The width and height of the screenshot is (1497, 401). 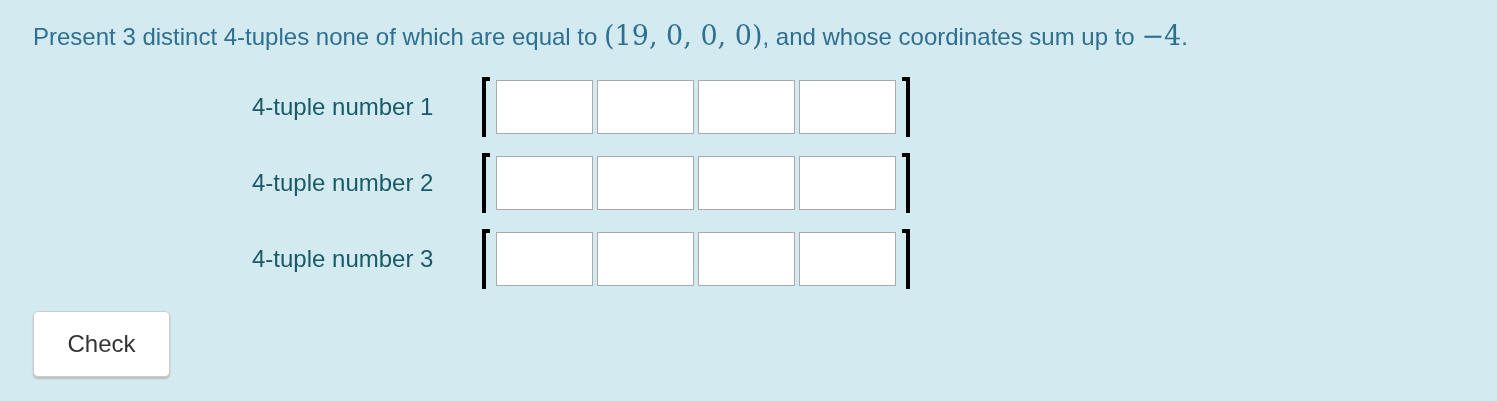 I want to click on check-button: Check, so click(x=101, y=344).